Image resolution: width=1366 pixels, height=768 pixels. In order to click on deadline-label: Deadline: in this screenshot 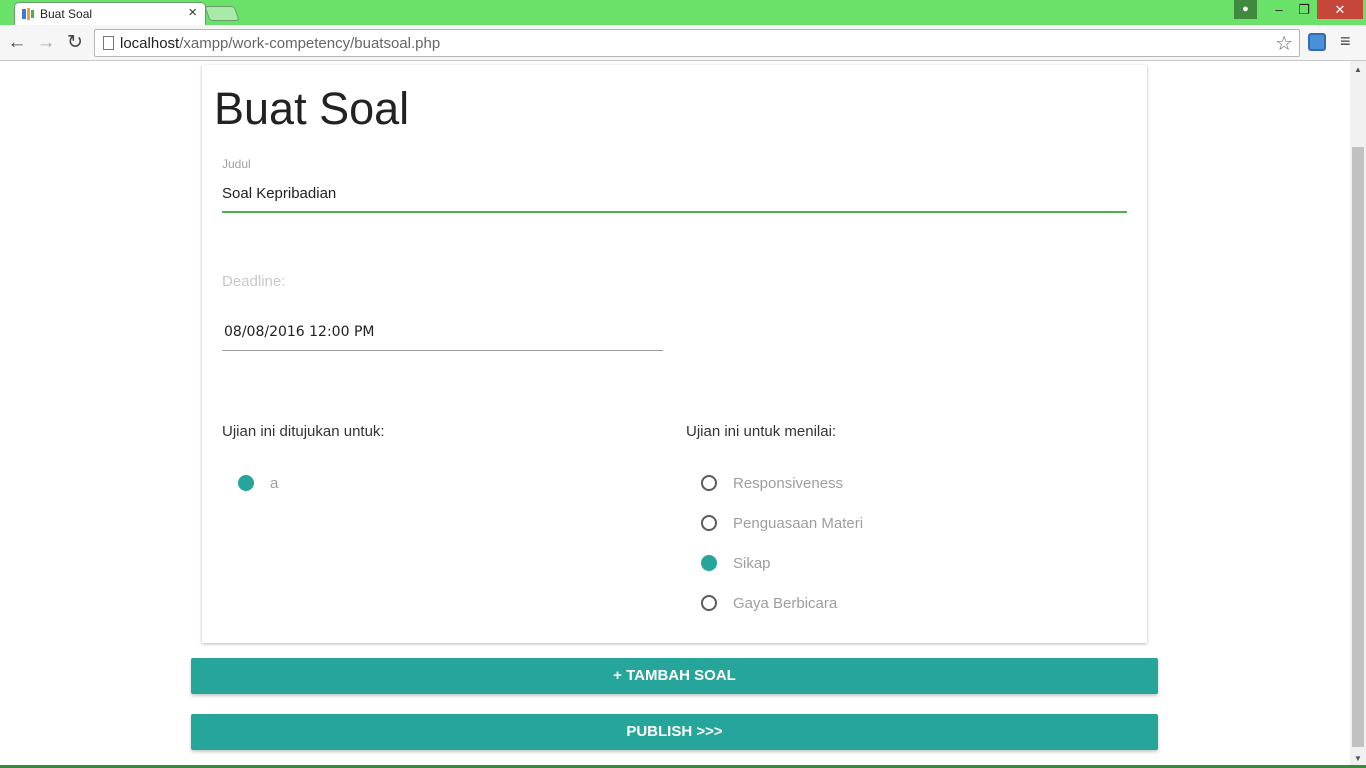, I will do `click(254, 281)`.